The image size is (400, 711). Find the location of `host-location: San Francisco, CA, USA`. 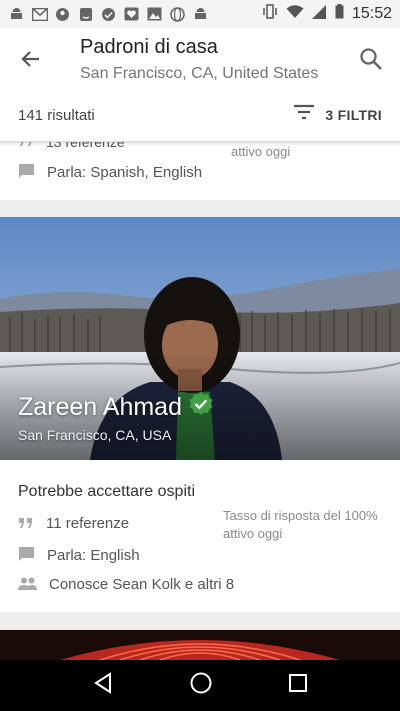

host-location: San Francisco, CA, USA is located at coordinates (95, 435).